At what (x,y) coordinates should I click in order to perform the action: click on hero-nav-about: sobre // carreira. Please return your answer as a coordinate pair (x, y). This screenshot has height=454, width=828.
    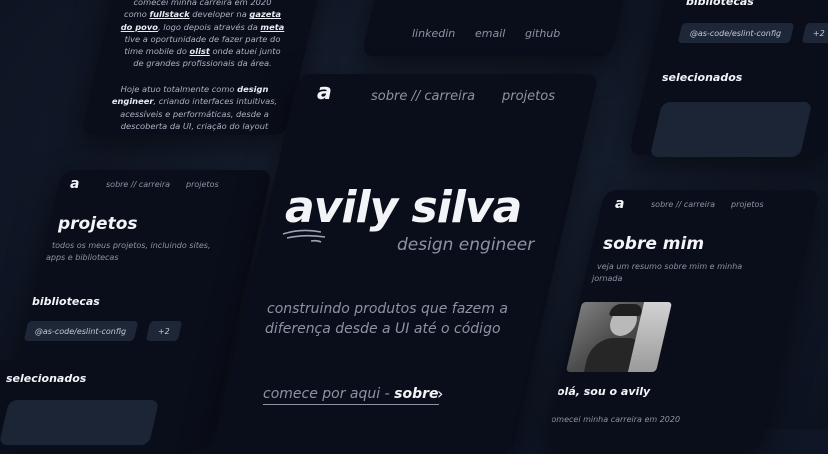
    Looking at the image, I should click on (423, 96).